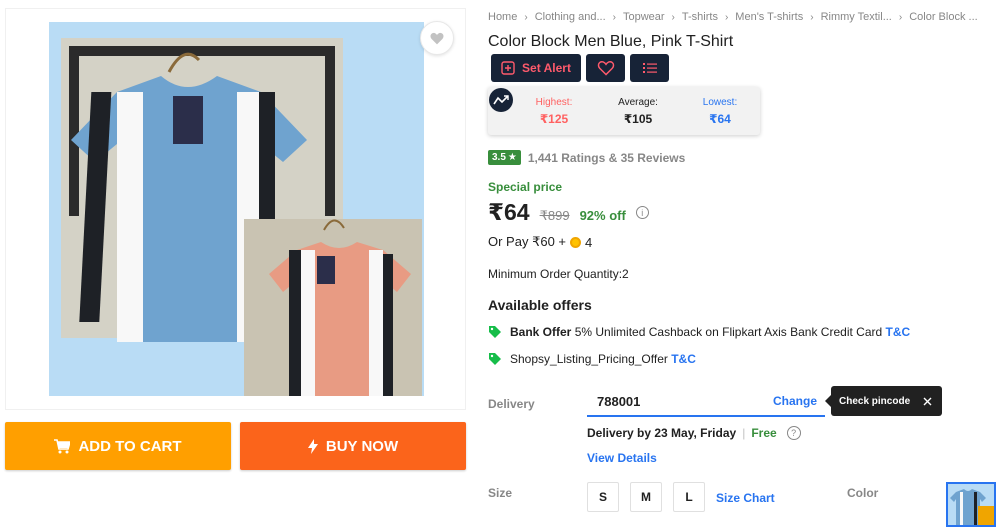 The image size is (1003, 527). What do you see at coordinates (883, 401) in the screenshot?
I see `check-pincode-tooltip: Check pincode` at bounding box center [883, 401].